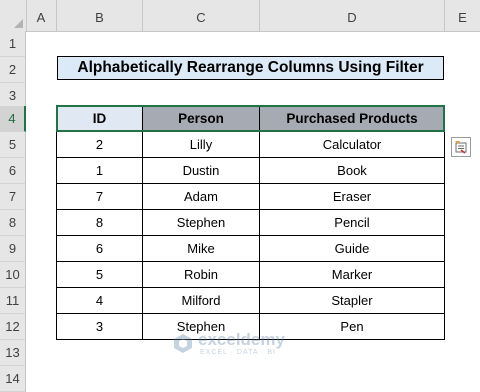 The height and width of the screenshot is (392, 480). I want to click on row-header-5: 5, so click(13, 145).